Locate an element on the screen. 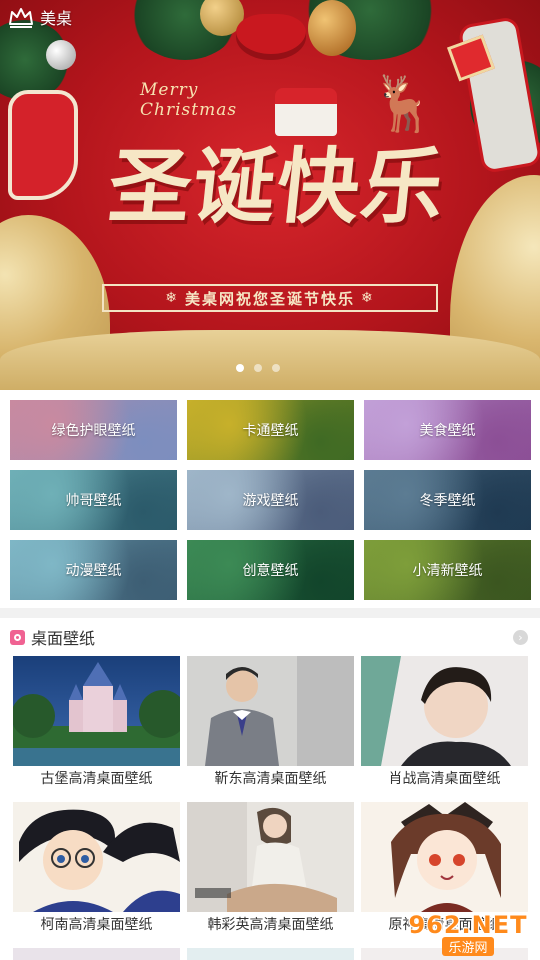  crown-home-icon is located at coordinates (21, 18).